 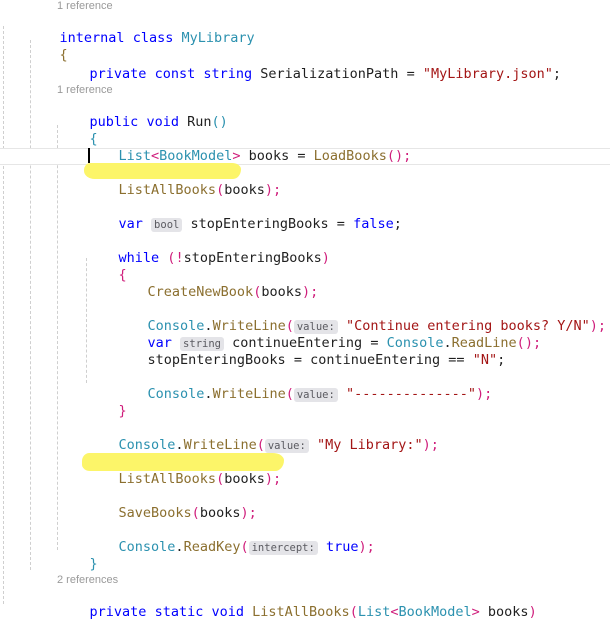 I want to click on token-keyword-const: const, so click(x=175, y=74).